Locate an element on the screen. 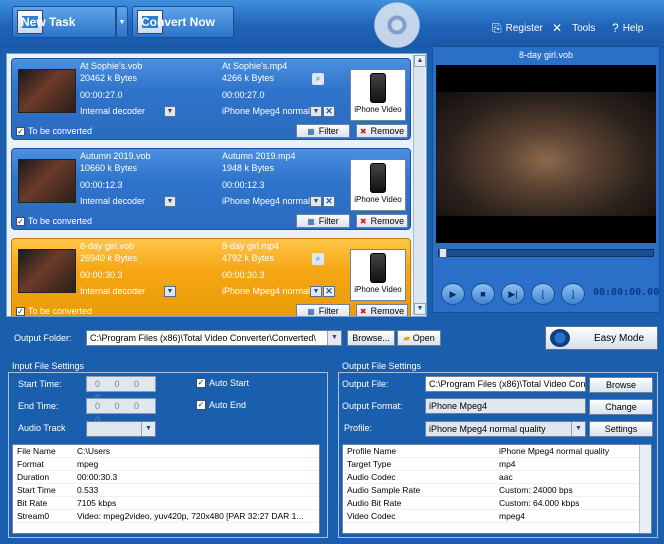 This screenshot has height=544, width=664. audio-track-dropdown-icon: ▼ is located at coordinates (148, 429).